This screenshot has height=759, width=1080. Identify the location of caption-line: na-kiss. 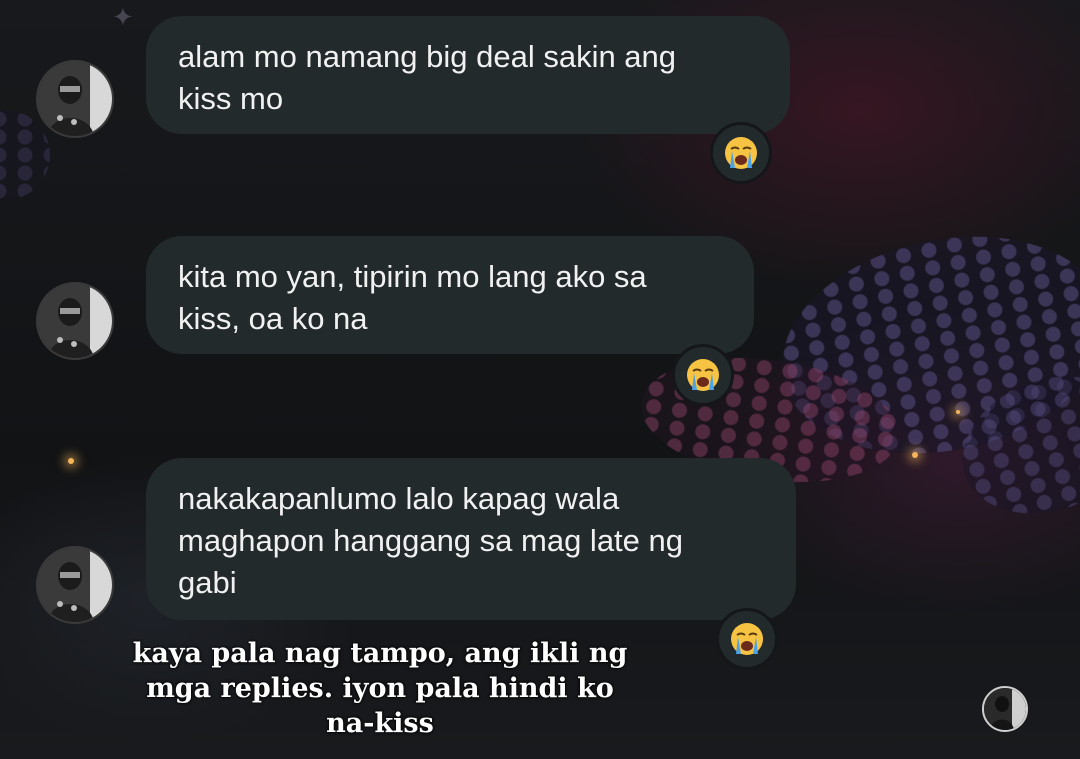
(380, 723).